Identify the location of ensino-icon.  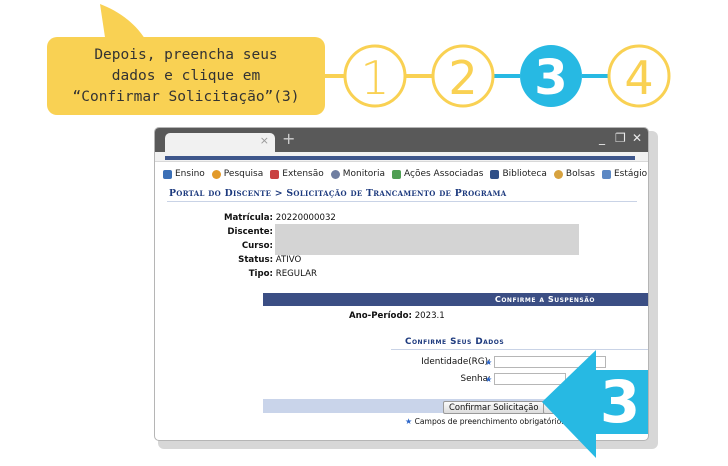
(167, 174).